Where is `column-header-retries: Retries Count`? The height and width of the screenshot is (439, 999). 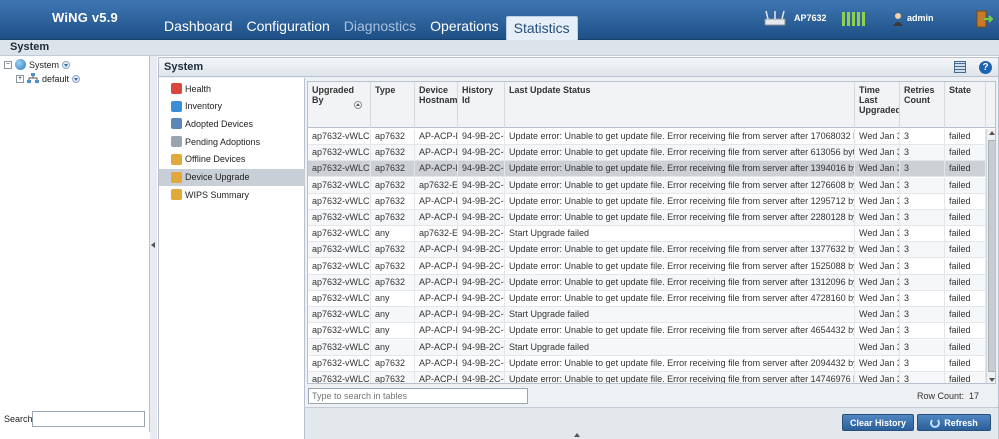 column-header-retries: Retries Count is located at coordinates (922, 105).